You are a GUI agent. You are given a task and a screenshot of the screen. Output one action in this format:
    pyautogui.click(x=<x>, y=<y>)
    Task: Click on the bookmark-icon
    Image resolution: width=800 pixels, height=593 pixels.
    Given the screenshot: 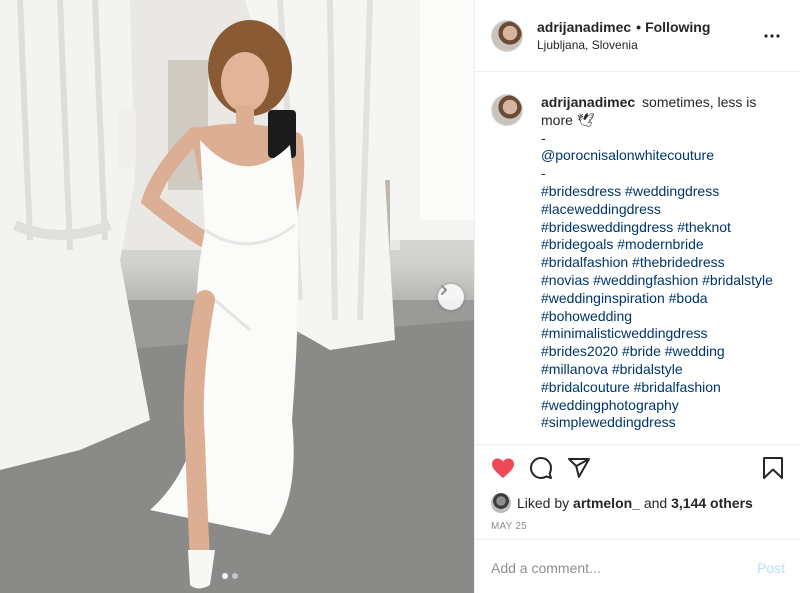 What is the action you would take?
    pyautogui.click(x=773, y=468)
    